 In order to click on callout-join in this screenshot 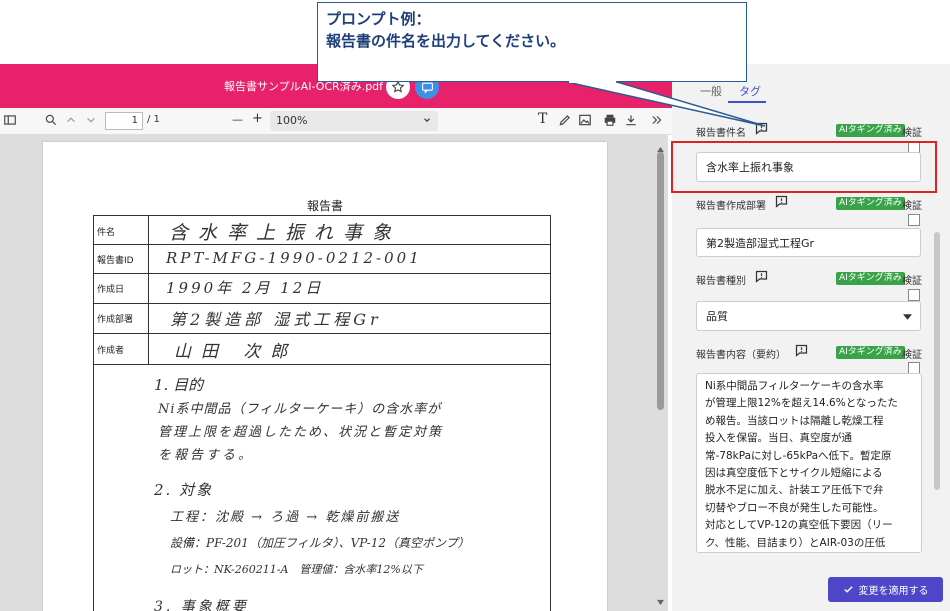, I will do `click(592, 81)`.